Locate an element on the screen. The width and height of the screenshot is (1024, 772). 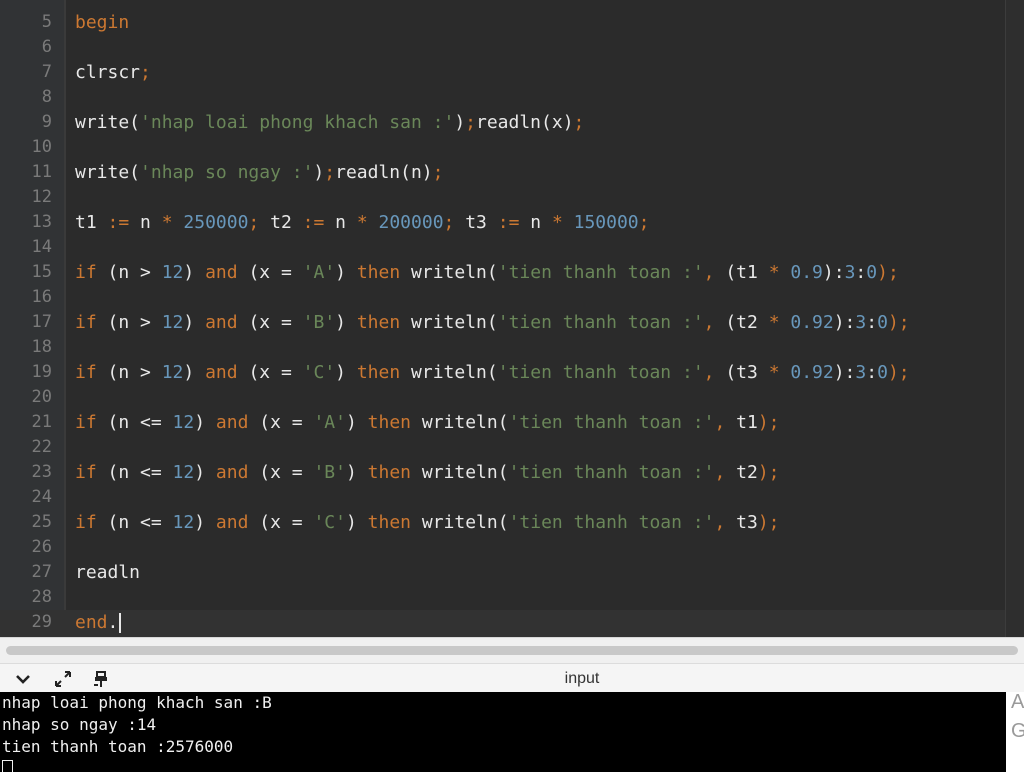
line-number: 28 is located at coordinates (41, 597).